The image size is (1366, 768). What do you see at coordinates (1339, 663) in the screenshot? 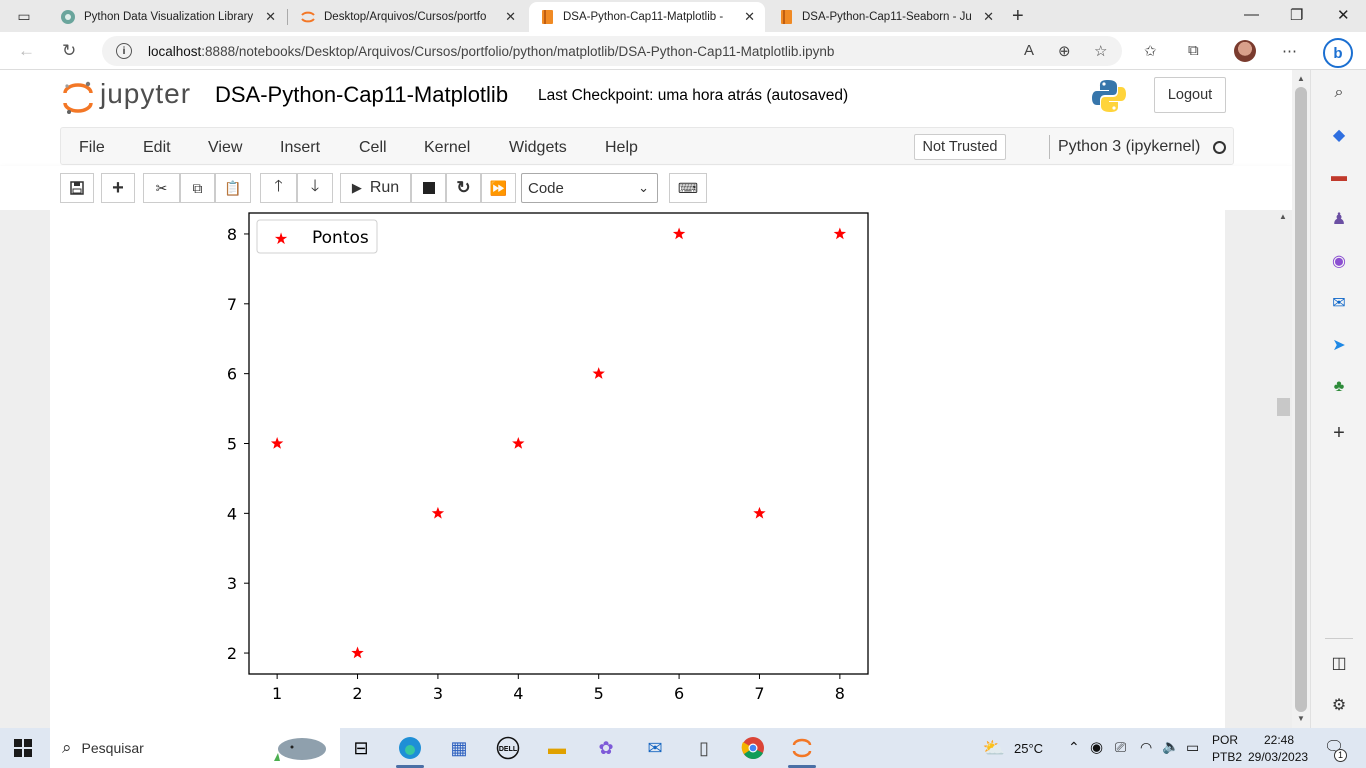
I see `panel-icon: ◫` at bounding box center [1339, 663].